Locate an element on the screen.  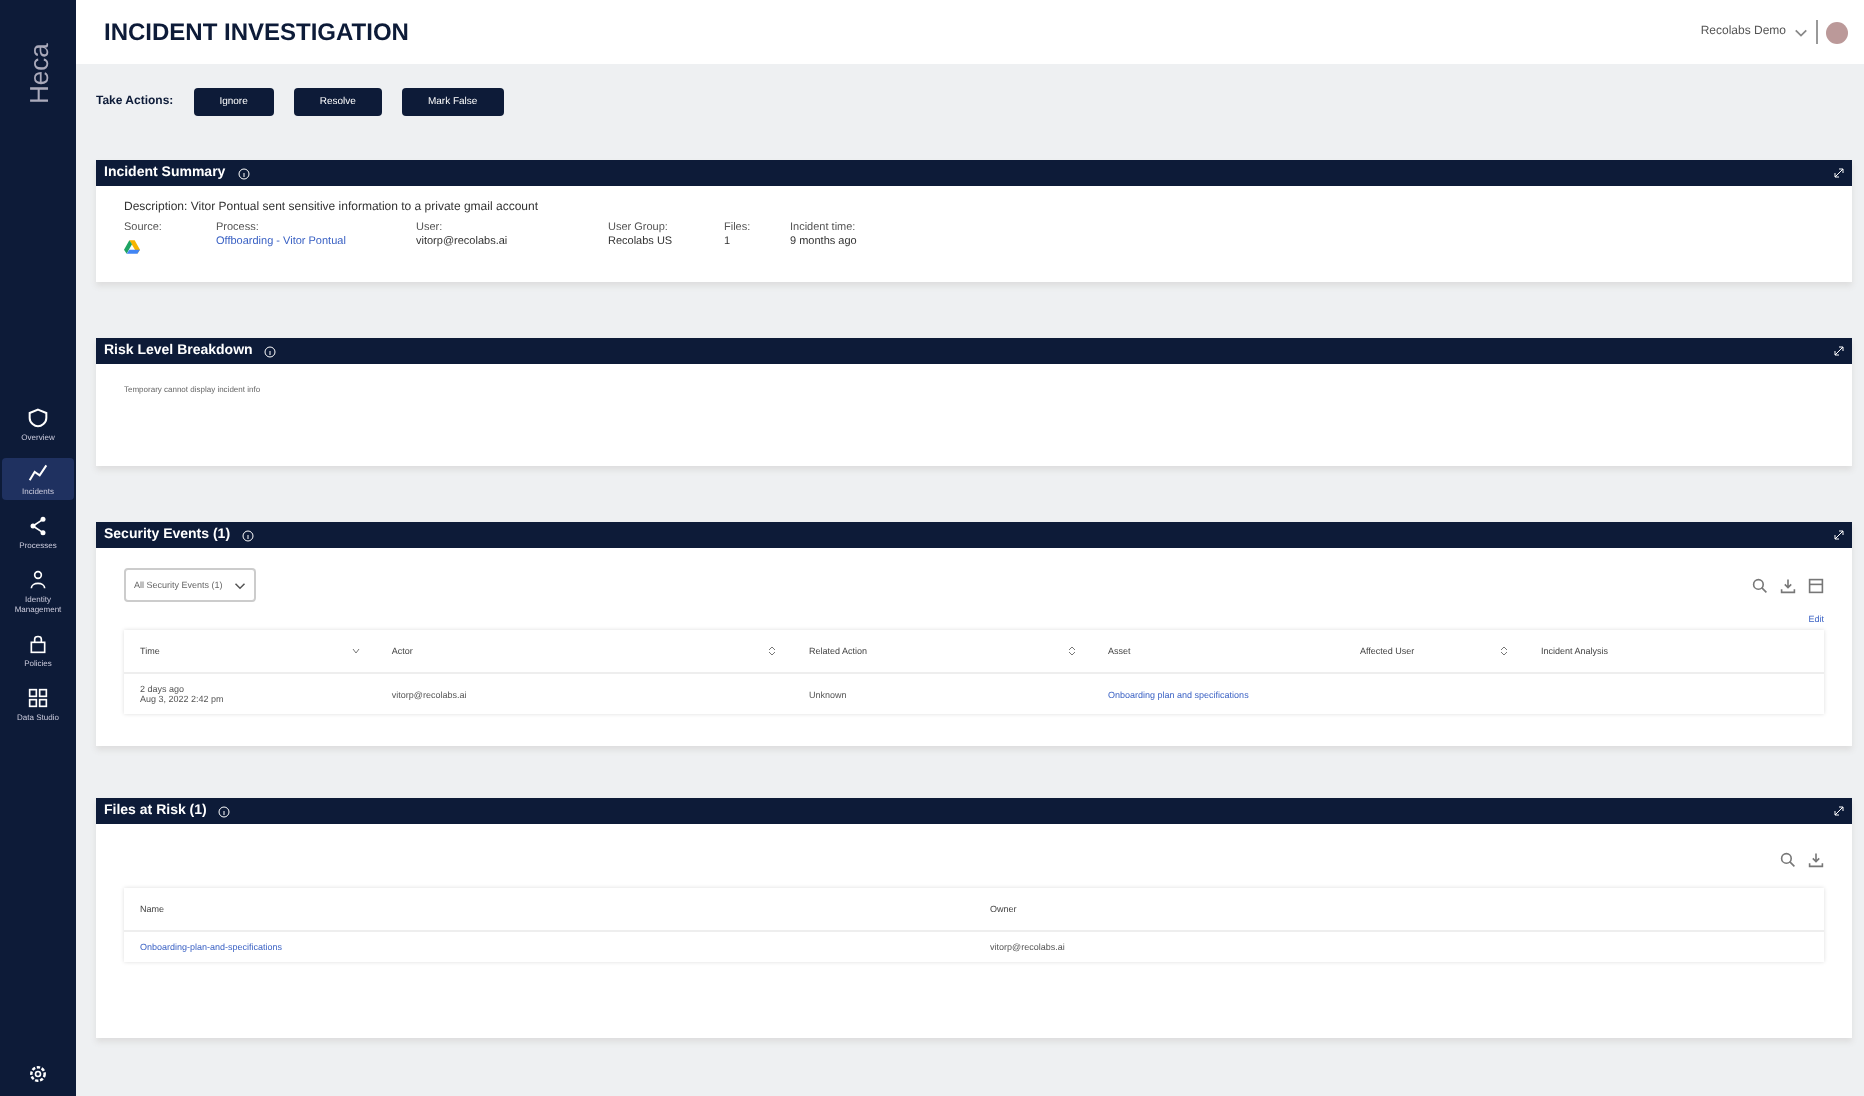
lock-icon is located at coordinates (38, 644).